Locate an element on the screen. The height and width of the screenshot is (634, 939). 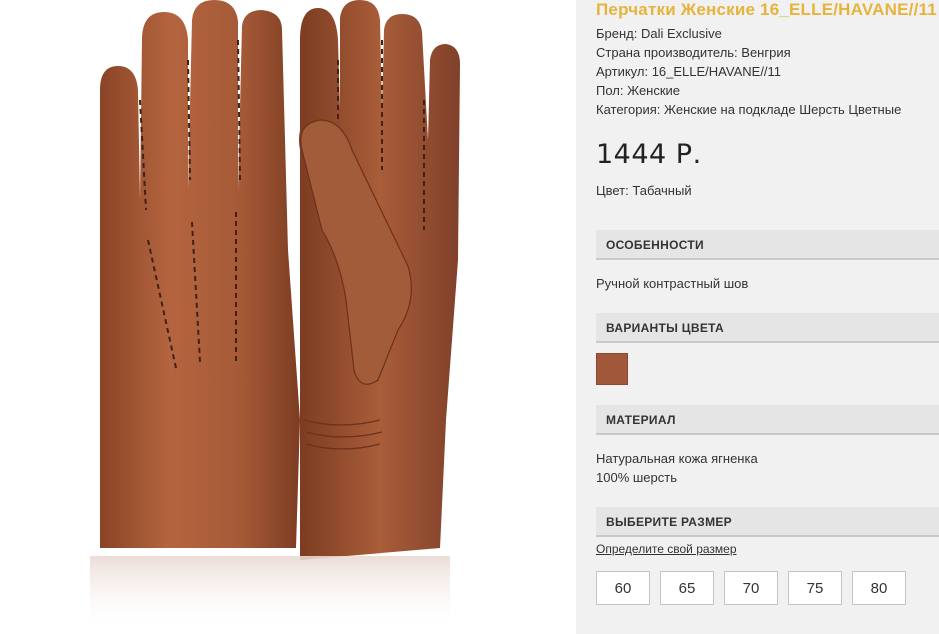
color-swatch-tobacco is located at coordinates (612, 369).